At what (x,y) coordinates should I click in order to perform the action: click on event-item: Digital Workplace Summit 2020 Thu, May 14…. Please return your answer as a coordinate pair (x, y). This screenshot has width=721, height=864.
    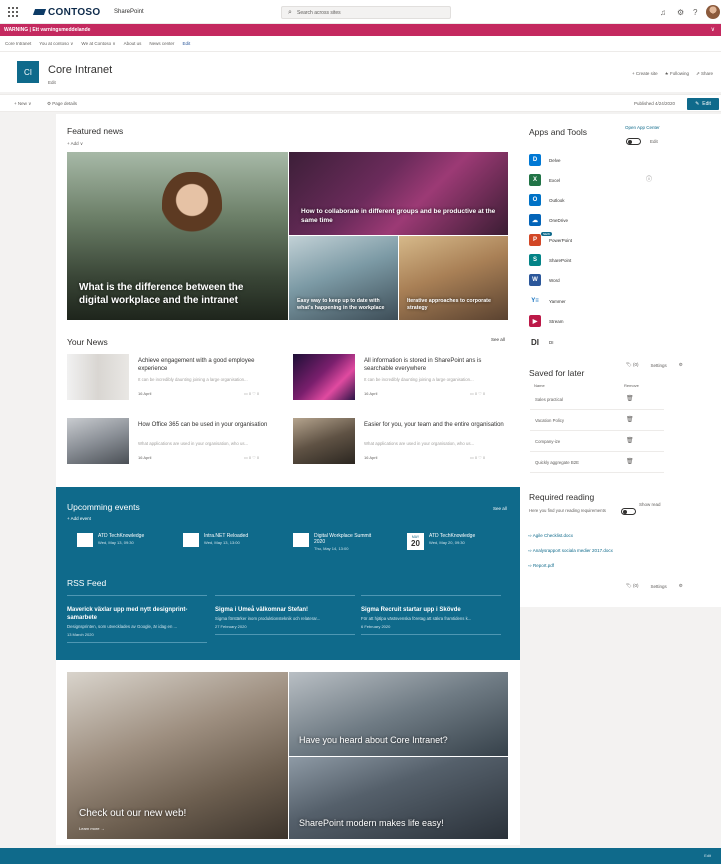
    Looking at the image, I should click on (333, 542).